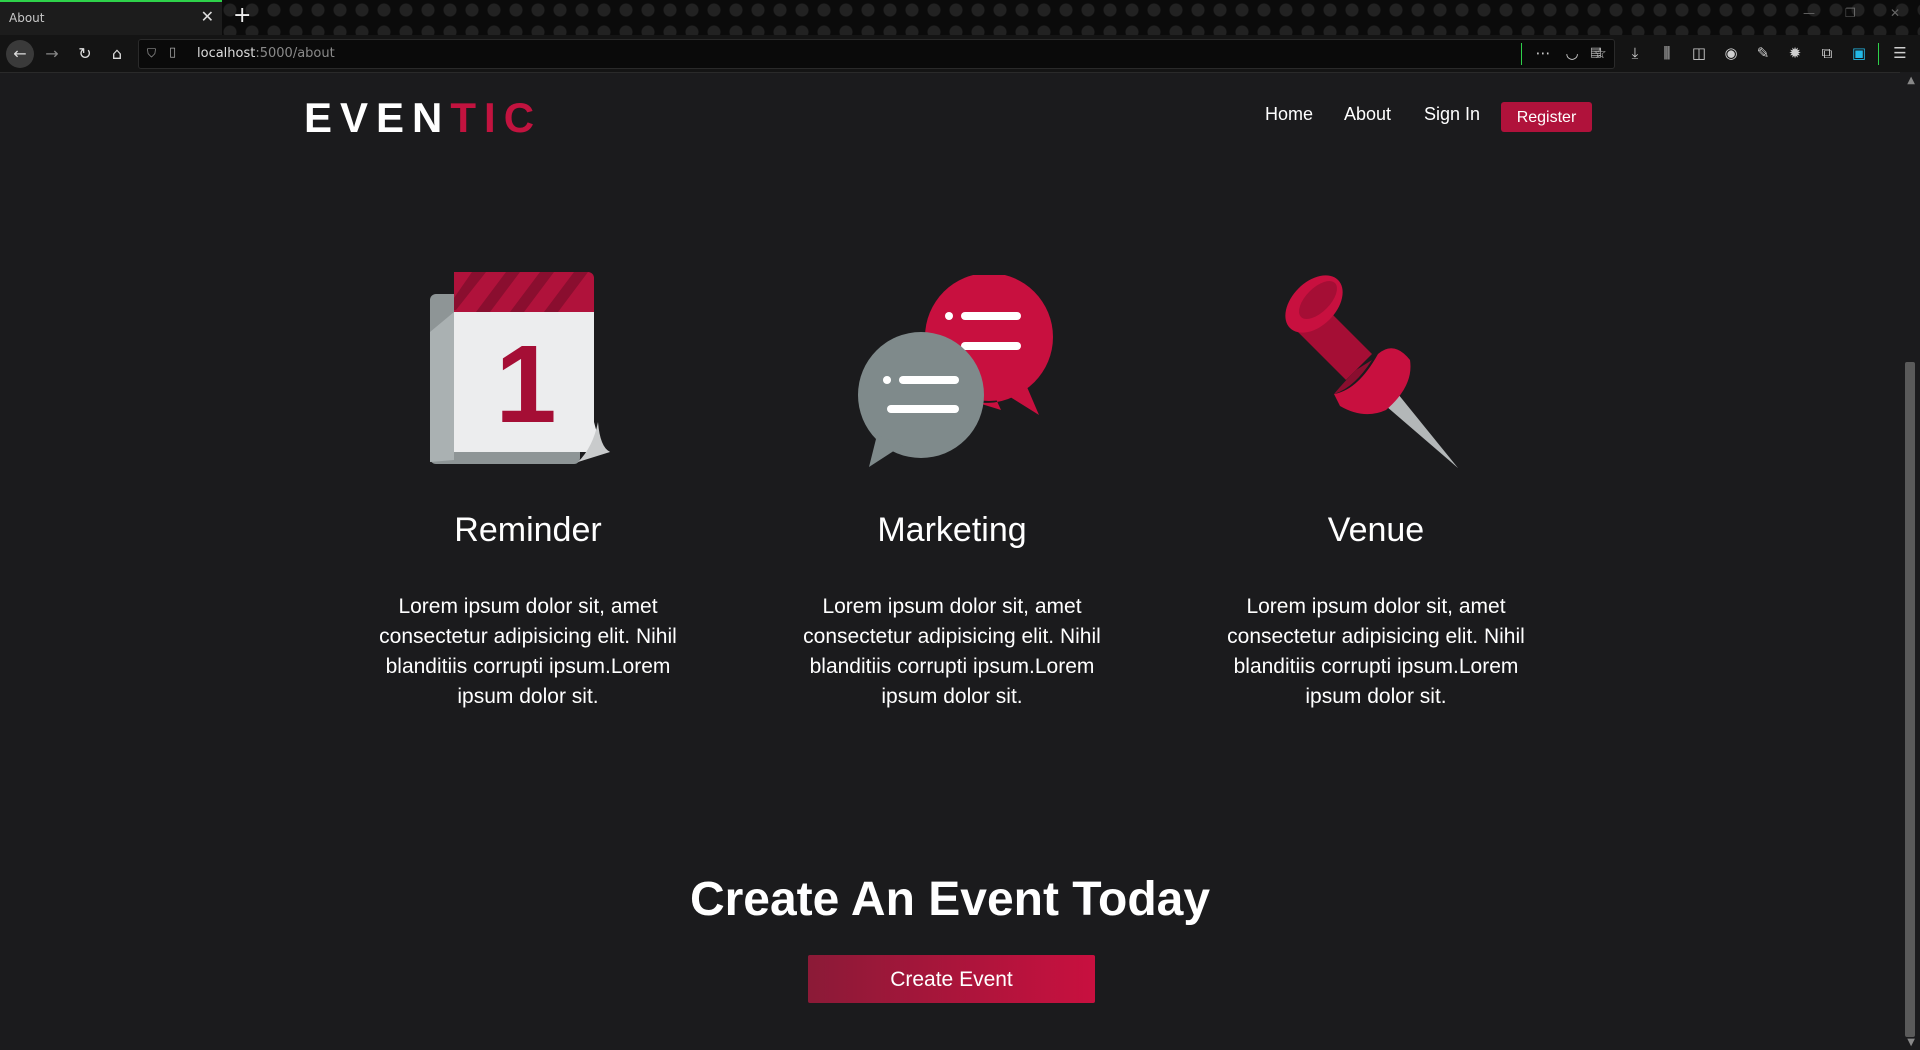 Image resolution: width=1920 pixels, height=1050 pixels. Describe the element at coordinates (117, 54) in the screenshot. I see `home-icon: ⌂` at that location.